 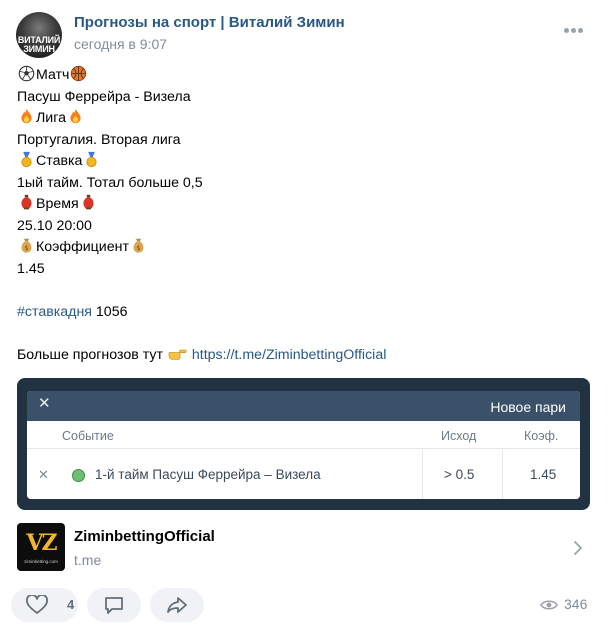 I want to click on logo-small-text: ziminbetting.com, so click(x=41, y=561).